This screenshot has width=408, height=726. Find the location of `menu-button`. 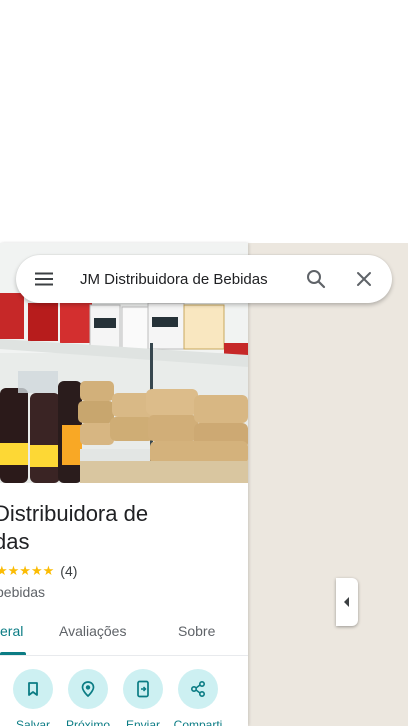

menu-button is located at coordinates (44, 279).